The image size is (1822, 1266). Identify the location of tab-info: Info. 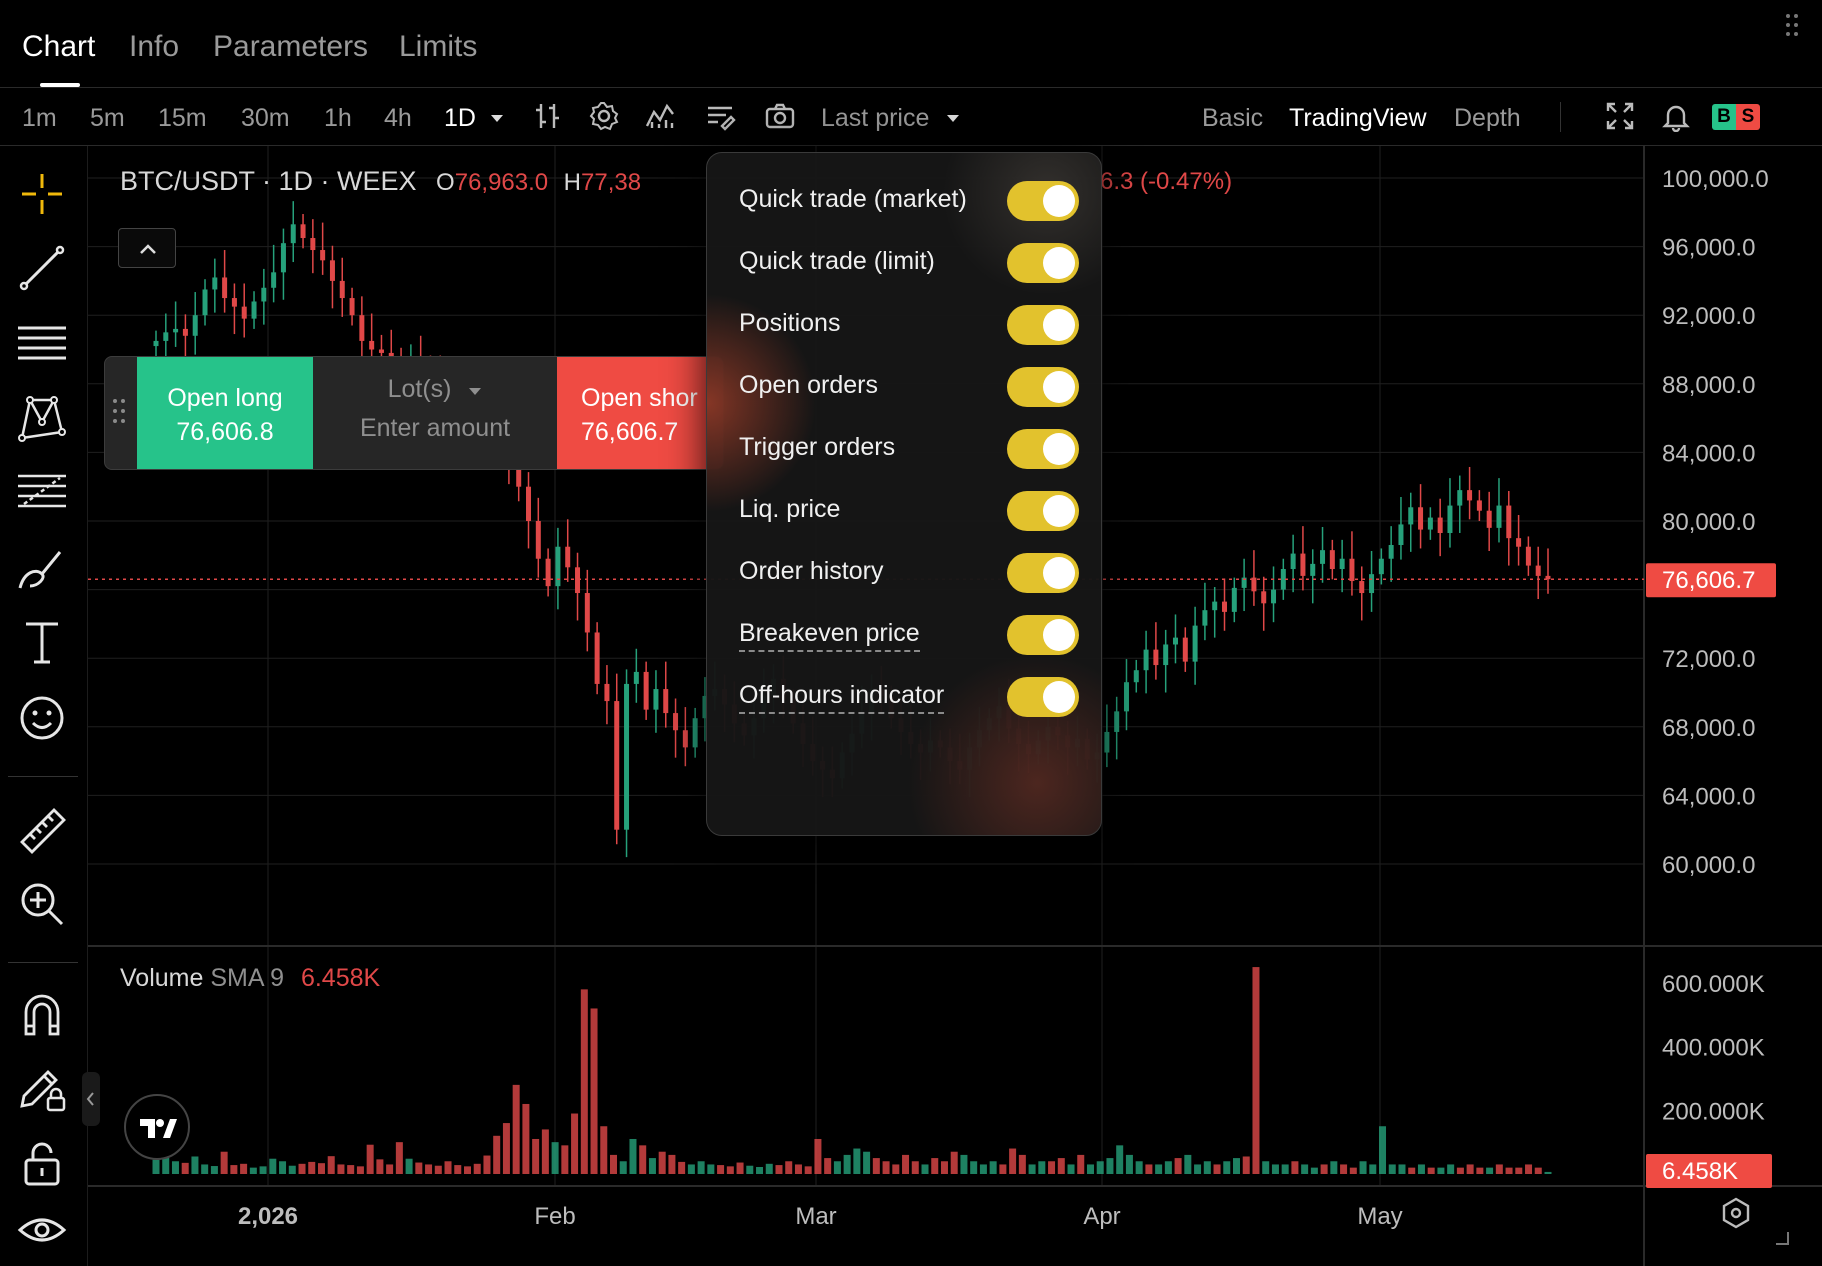
(154, 47).